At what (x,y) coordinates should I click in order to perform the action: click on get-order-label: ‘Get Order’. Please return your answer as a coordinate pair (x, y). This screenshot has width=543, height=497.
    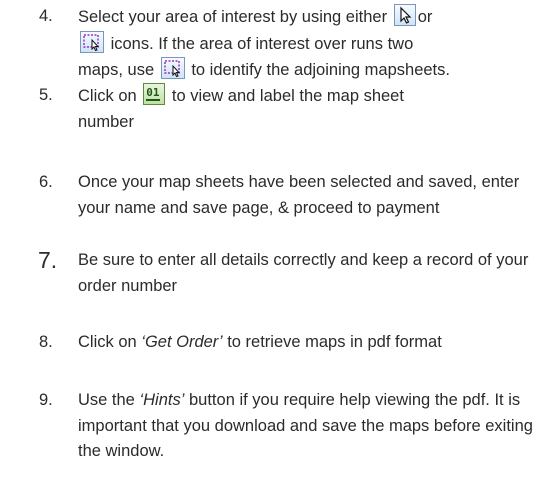
    Looking at the image, I should click on (182, 342).